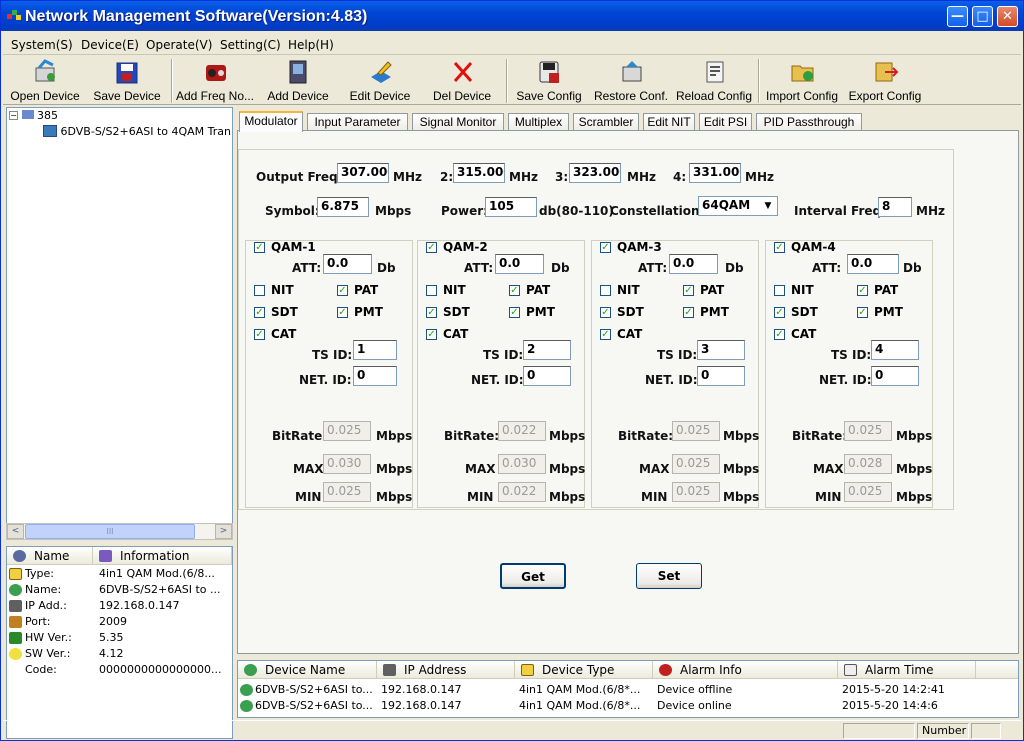 The height and width of the screenshot is (741, 1024). What do you see at coordinates (375, 376) in the screenshot?
I see `qam-1-net-id-field: 0` at bounding box center [375, 376].